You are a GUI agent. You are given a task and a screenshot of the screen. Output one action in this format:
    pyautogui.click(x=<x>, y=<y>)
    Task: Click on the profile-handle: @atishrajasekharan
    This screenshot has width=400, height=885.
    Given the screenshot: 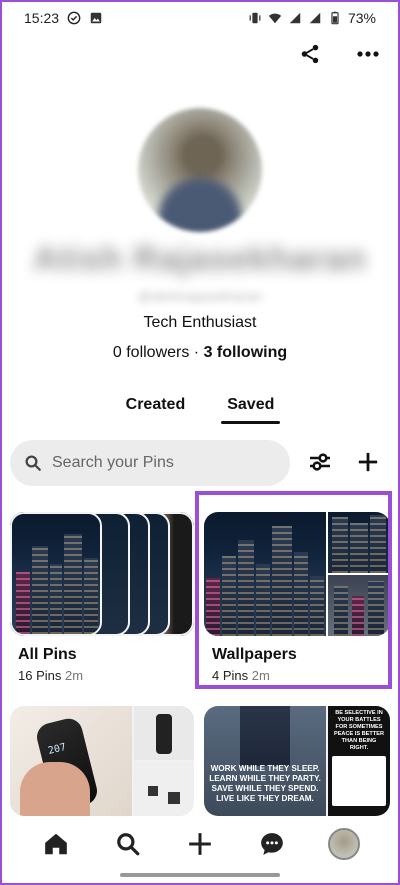 What is the action you would take?
    pyautogui.click(x=200, y=296)
    